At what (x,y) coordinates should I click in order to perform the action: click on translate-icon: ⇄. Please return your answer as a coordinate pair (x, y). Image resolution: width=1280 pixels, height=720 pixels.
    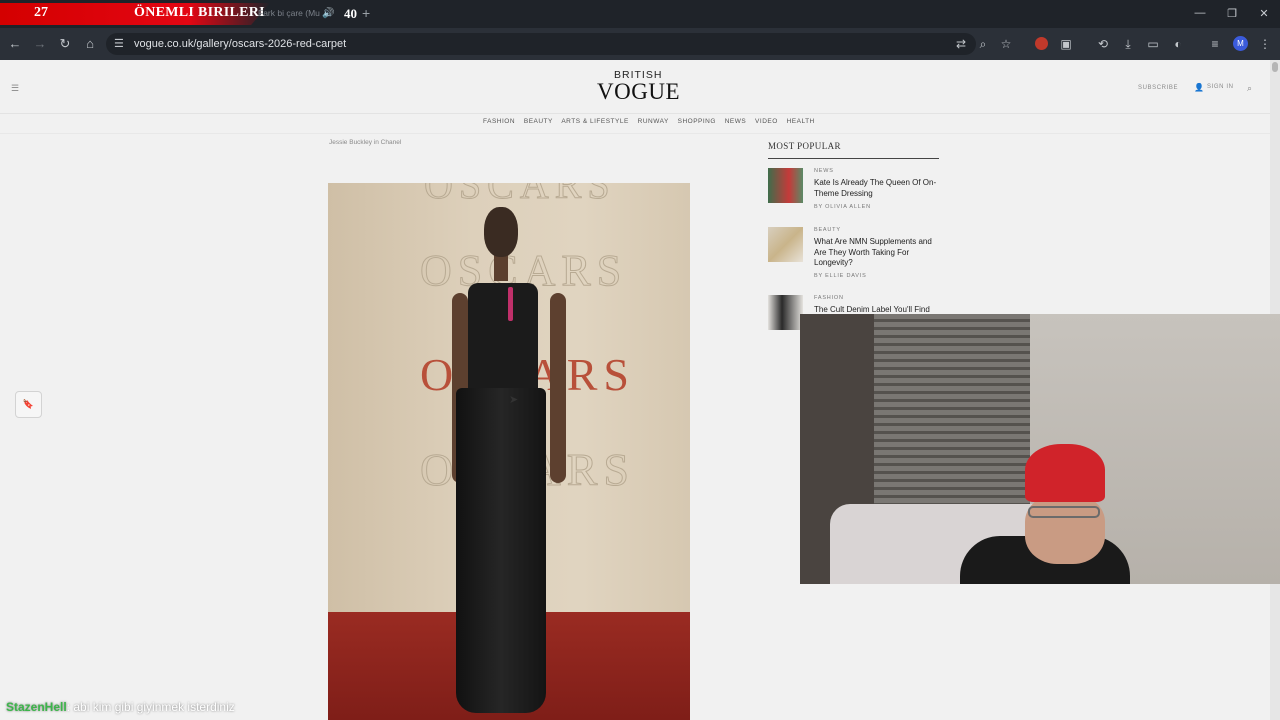
    Looking at the image, I should click on (961, 44).